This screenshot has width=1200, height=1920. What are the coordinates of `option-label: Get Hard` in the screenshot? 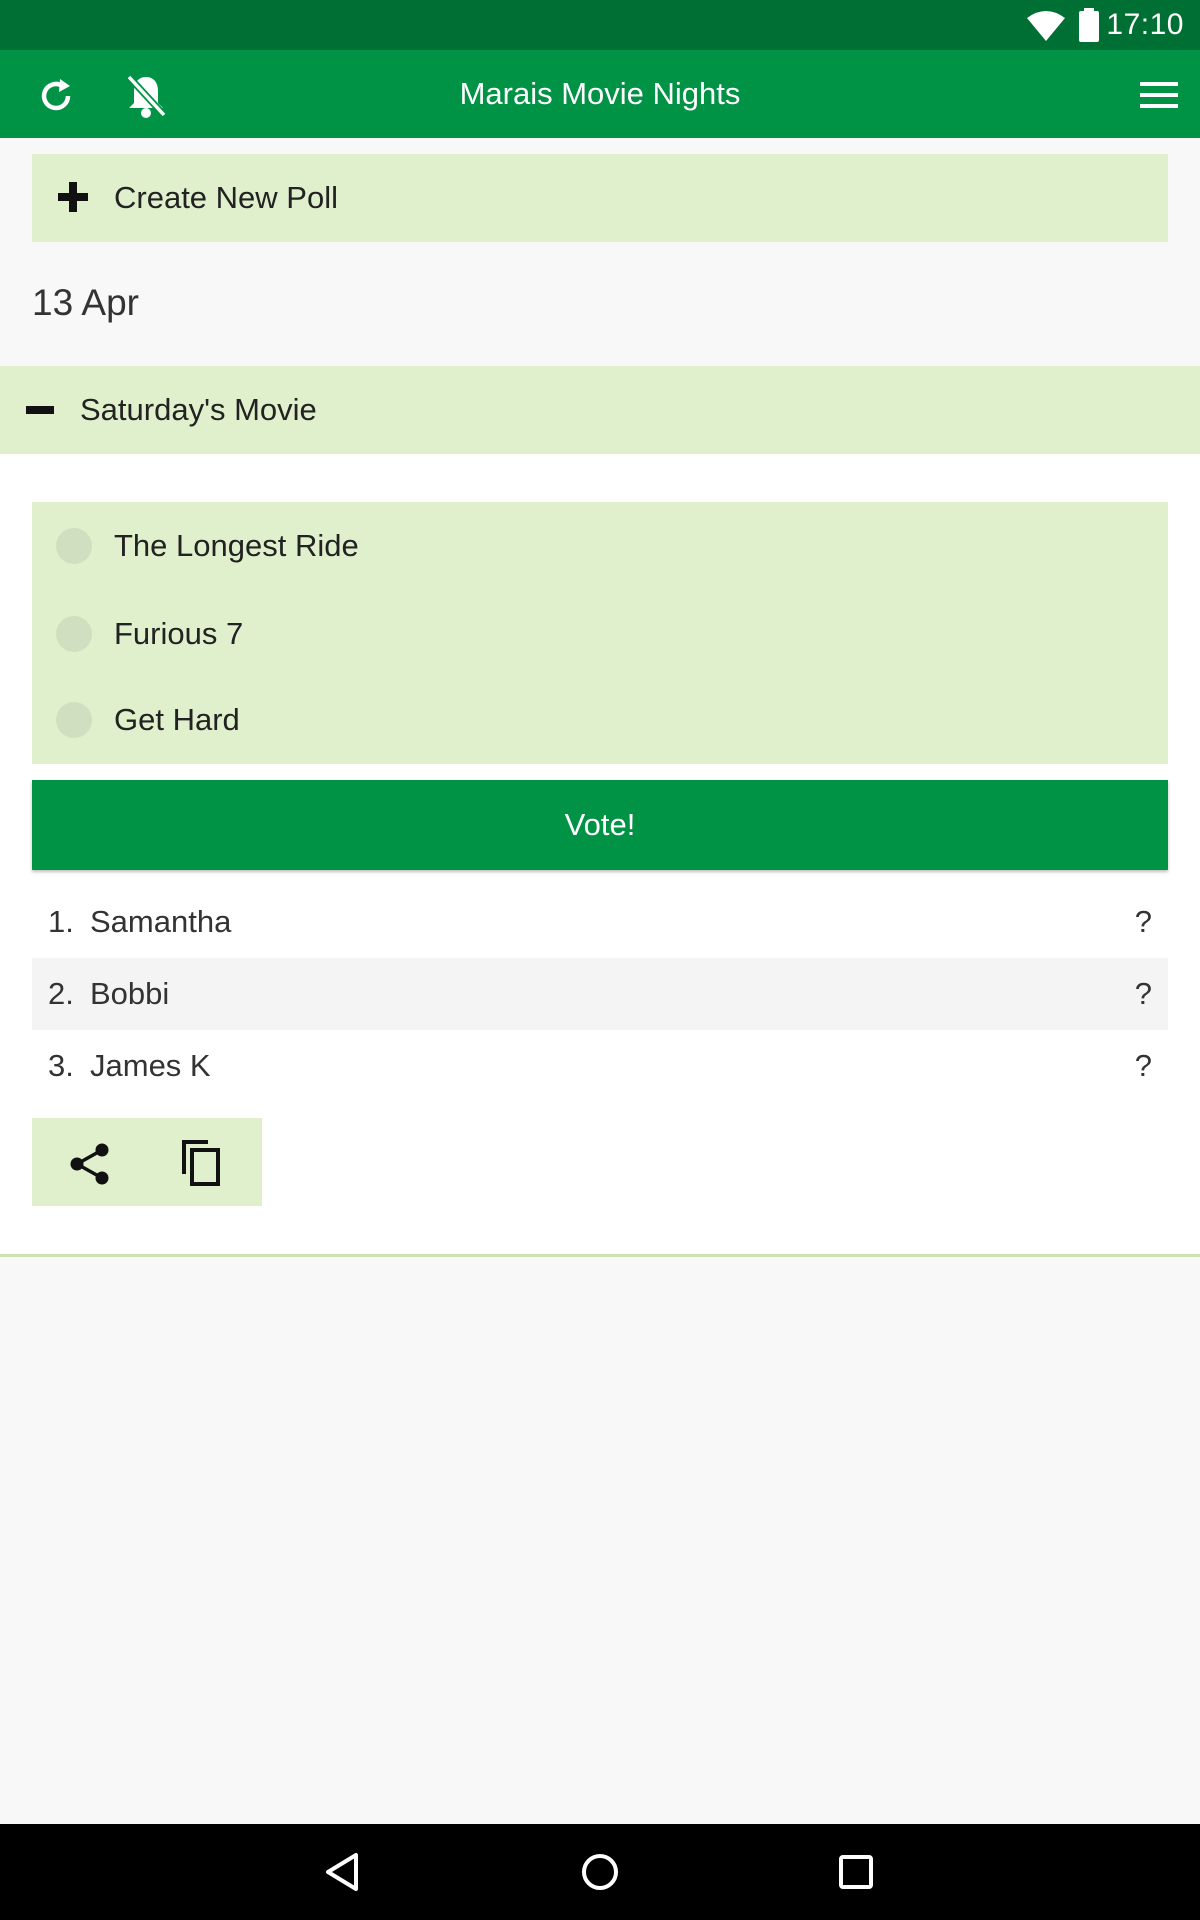 It's located at (177, 719).